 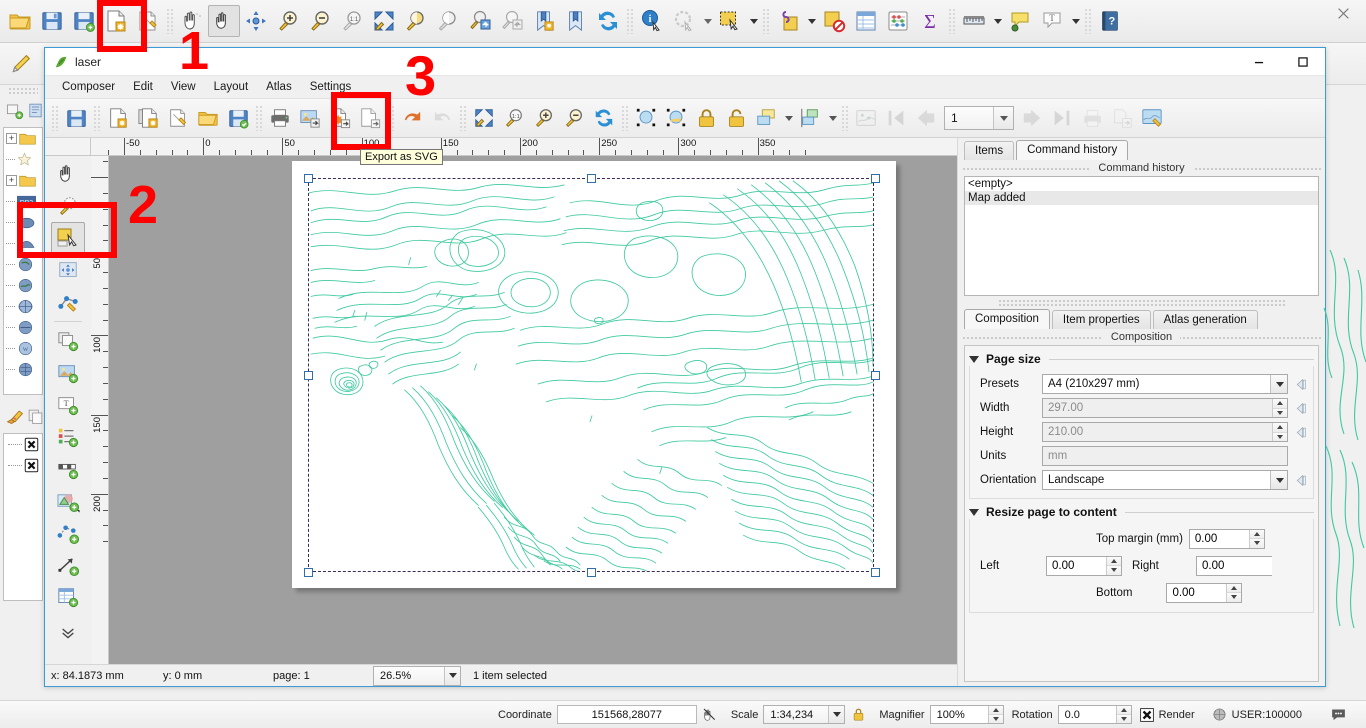 What do you see at coordinates (736, 118) in the screenshot?
I see `unlock-items-icon` at bounding box center [736, 118].